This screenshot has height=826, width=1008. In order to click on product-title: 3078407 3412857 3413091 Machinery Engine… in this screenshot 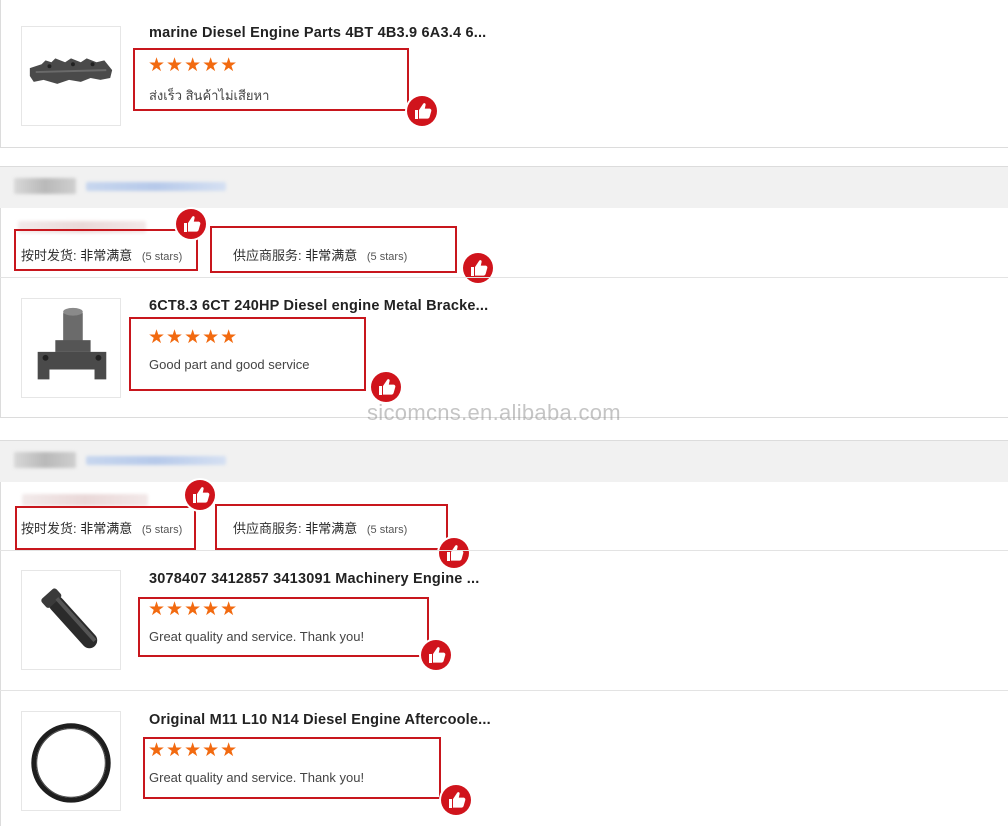, I will do `click(321, 579)`.